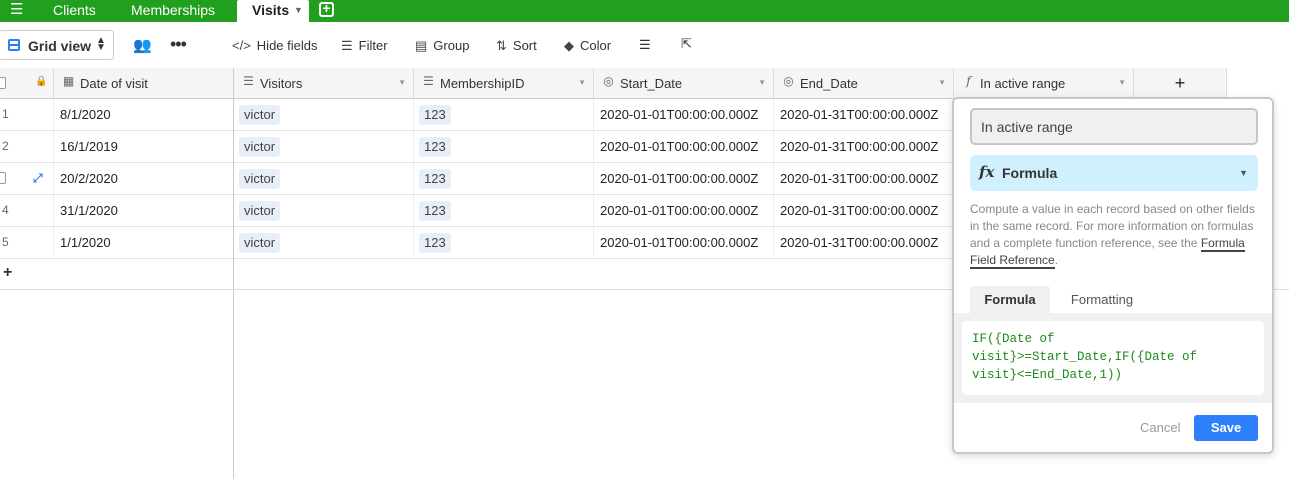 The width and height of the screenshot is (1289, 479). I want to click on row-number-cell: 5, so click(27, 243).